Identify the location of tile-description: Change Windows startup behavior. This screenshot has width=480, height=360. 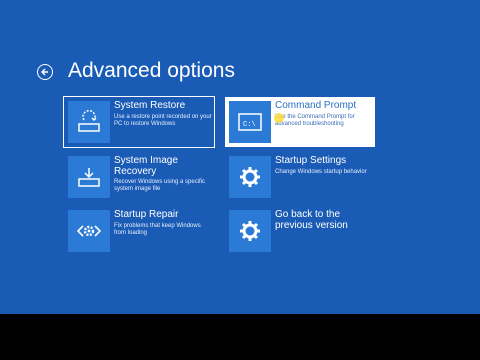
(321, 172).